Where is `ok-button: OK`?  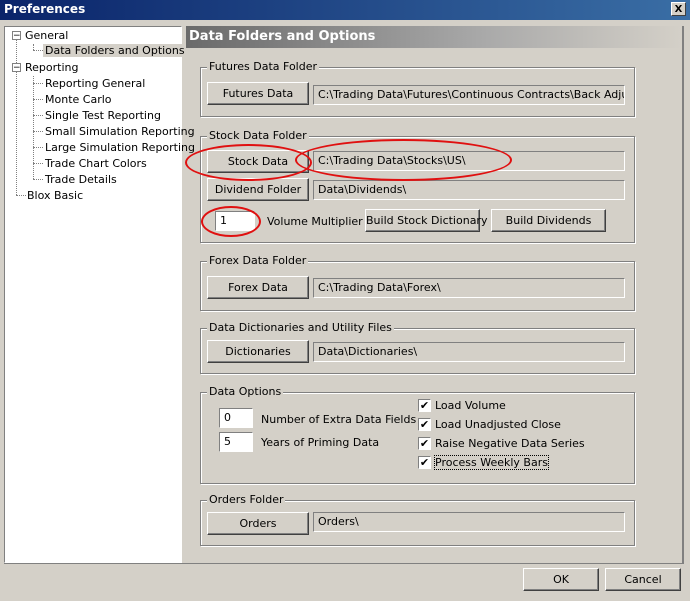 ok-button: OK is located at coordinates (561, 579).